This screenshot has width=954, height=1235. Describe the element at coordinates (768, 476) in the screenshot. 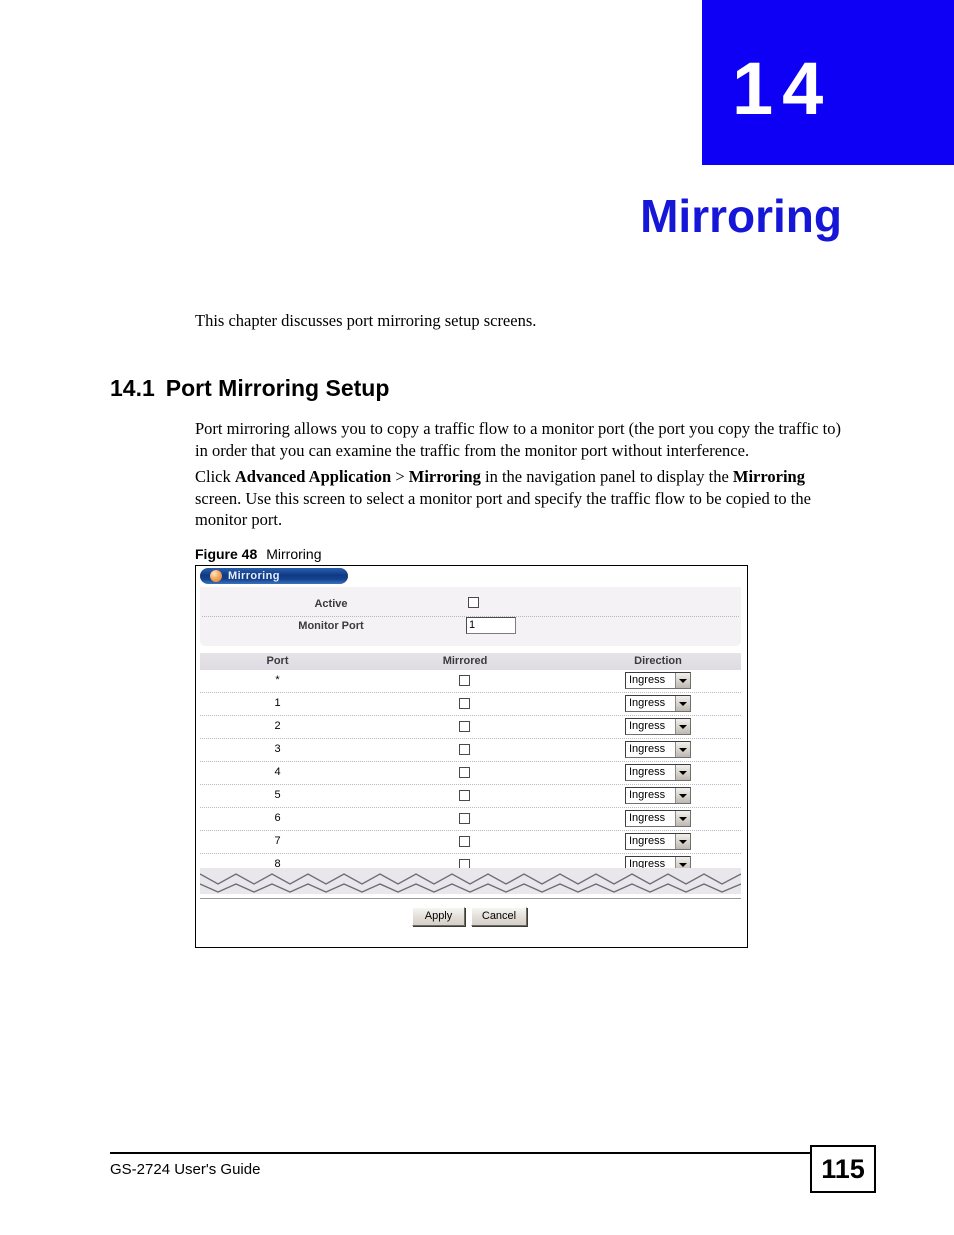

I see `paragraph-2-bold-3: Mirroring` at that location.